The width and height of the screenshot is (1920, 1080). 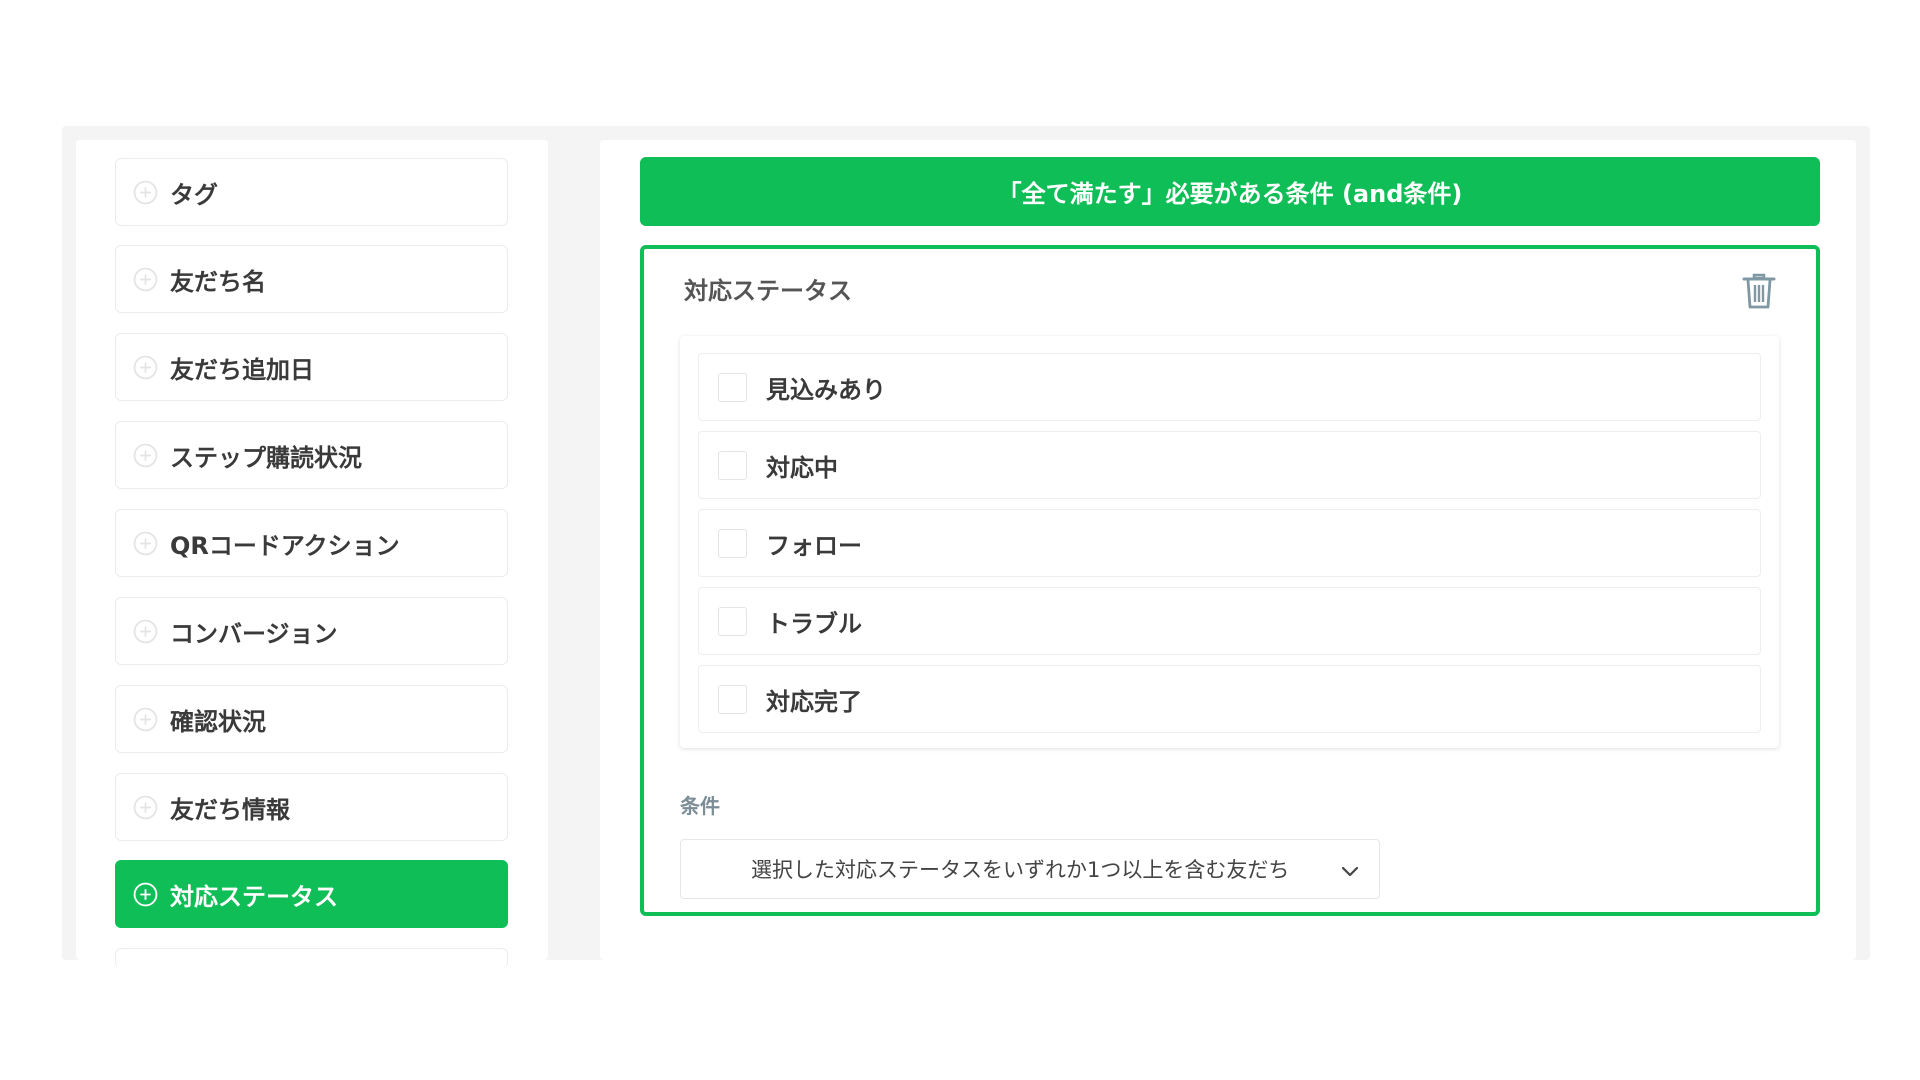 I want to click on option-label: 対応完了, so click(x=814, y=701).